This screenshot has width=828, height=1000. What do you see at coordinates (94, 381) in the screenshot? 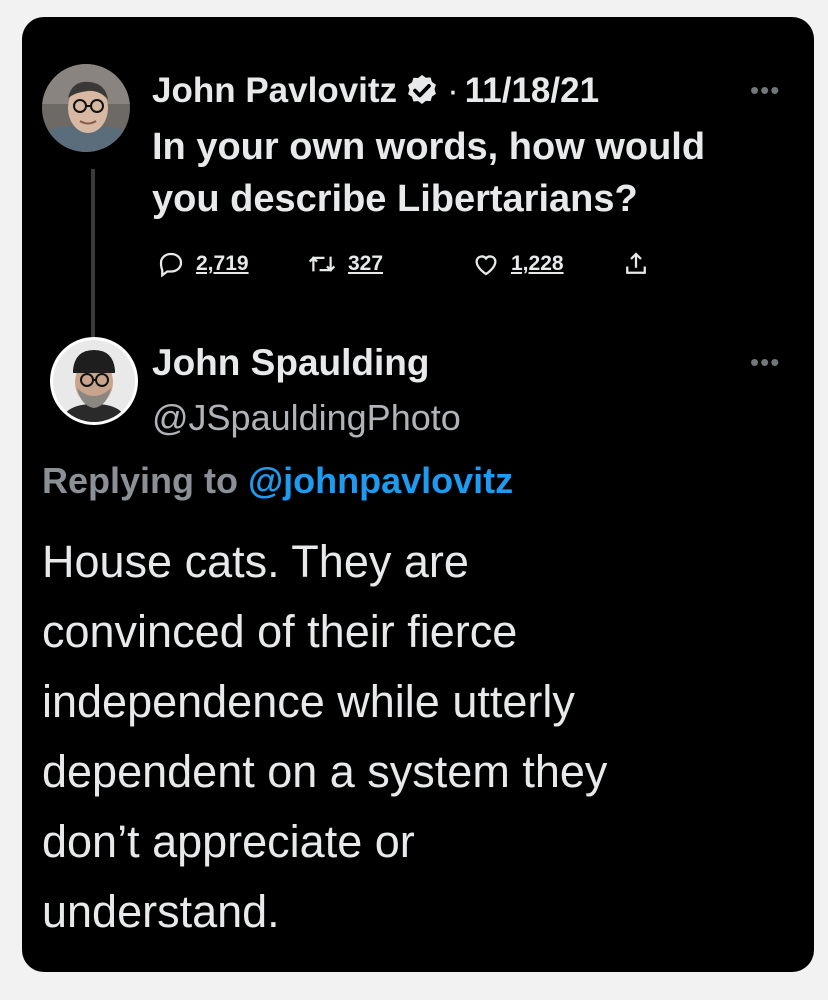
I see `avatar-john-spaulding` at bounding box center [94, 381].